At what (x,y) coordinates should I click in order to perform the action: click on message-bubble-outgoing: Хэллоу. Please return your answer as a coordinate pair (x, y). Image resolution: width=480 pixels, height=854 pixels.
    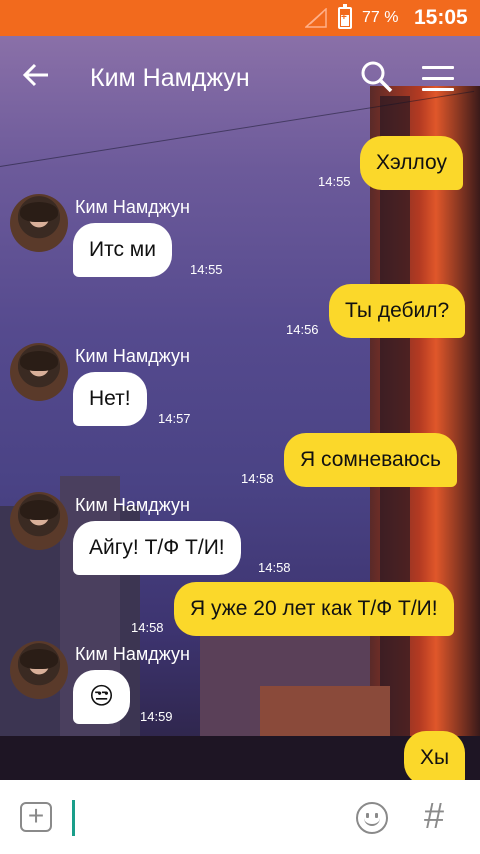
    Looking at the image, I should click on (411, 163).